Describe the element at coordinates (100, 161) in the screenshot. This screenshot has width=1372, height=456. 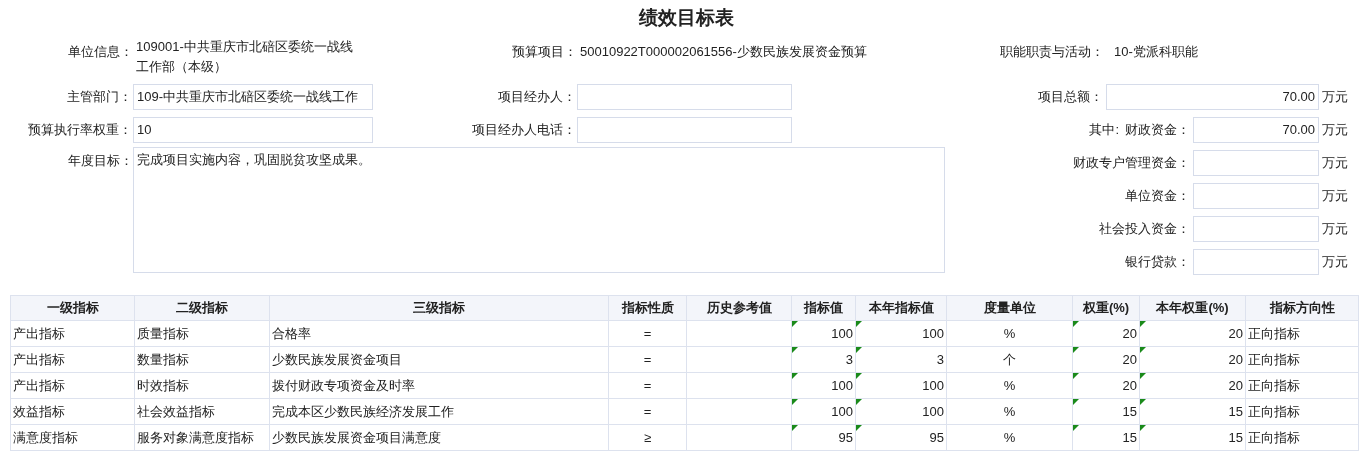
I see `field-label: 年度目标：` at that location.